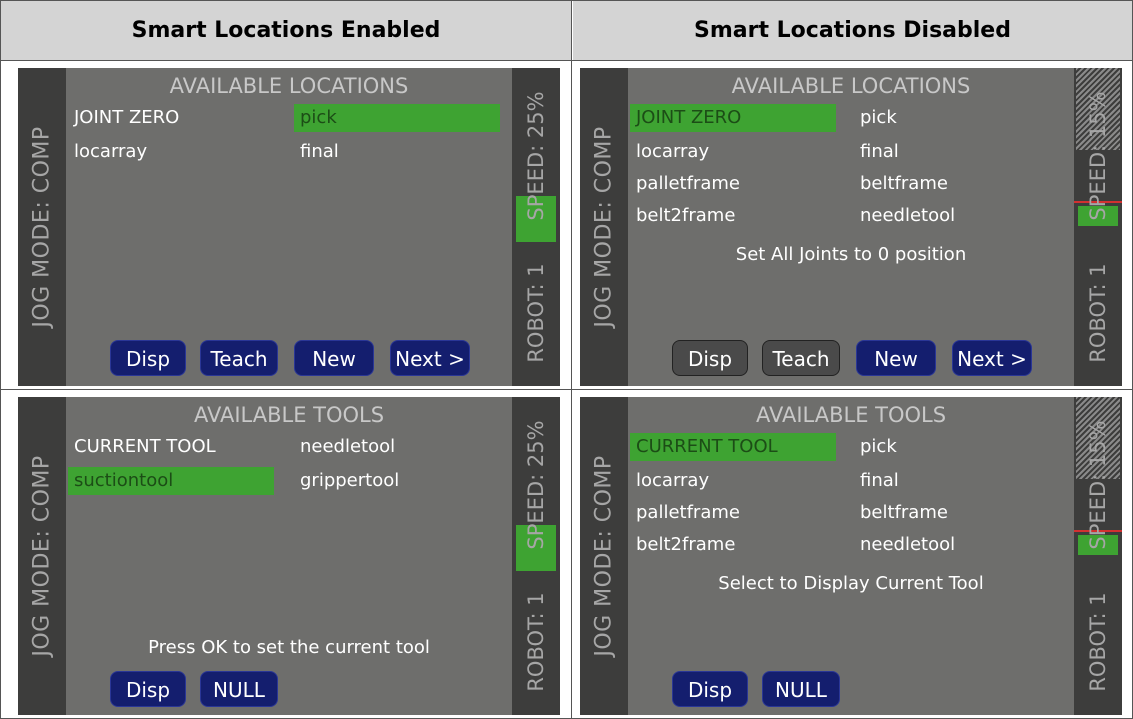  I want to click on location-item-pick-selected: pick, so click(397, 118).